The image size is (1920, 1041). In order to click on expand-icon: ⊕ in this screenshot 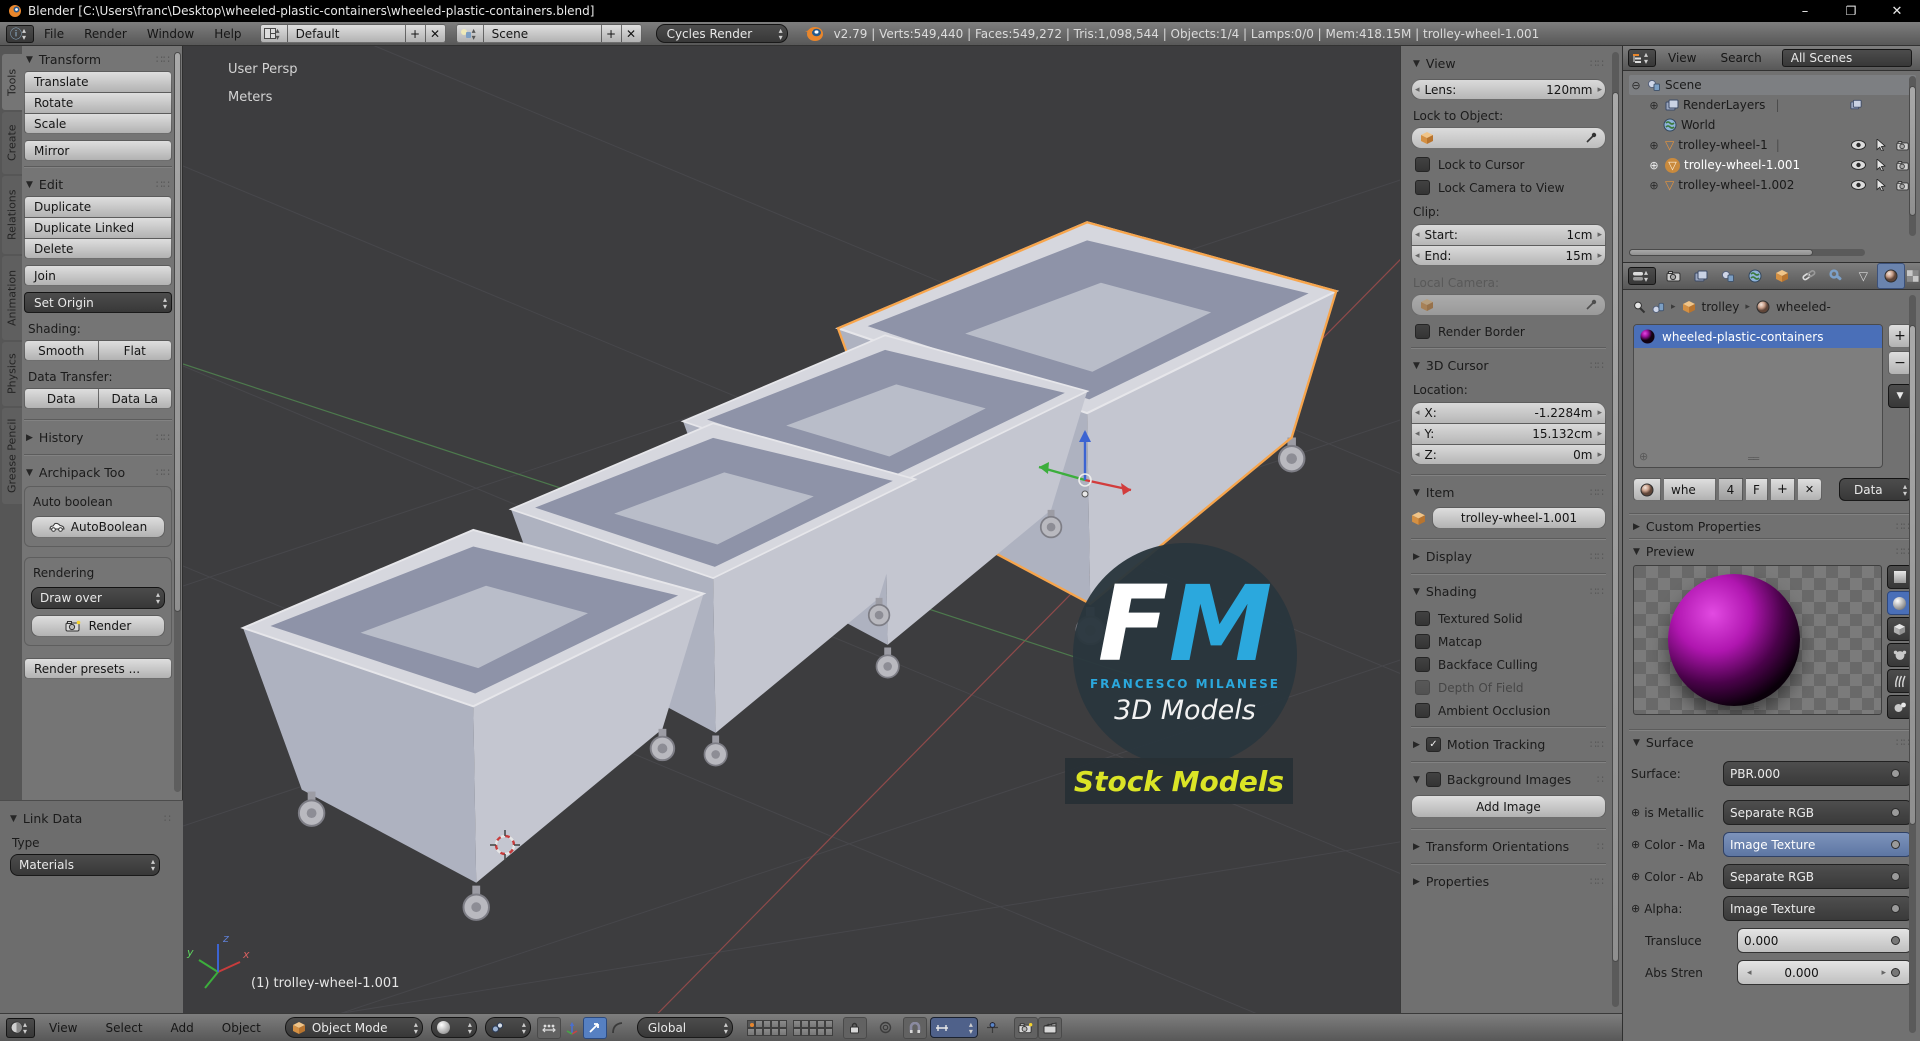, I will do `click(1654, 185)`.